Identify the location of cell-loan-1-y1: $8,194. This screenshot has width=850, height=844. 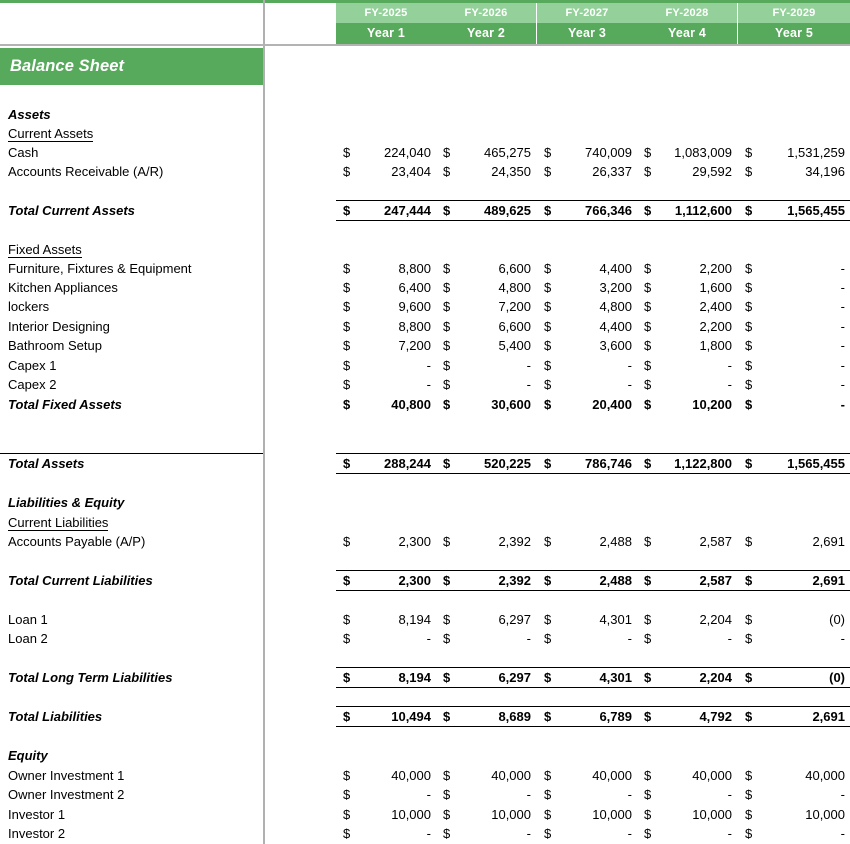
(386, 619).